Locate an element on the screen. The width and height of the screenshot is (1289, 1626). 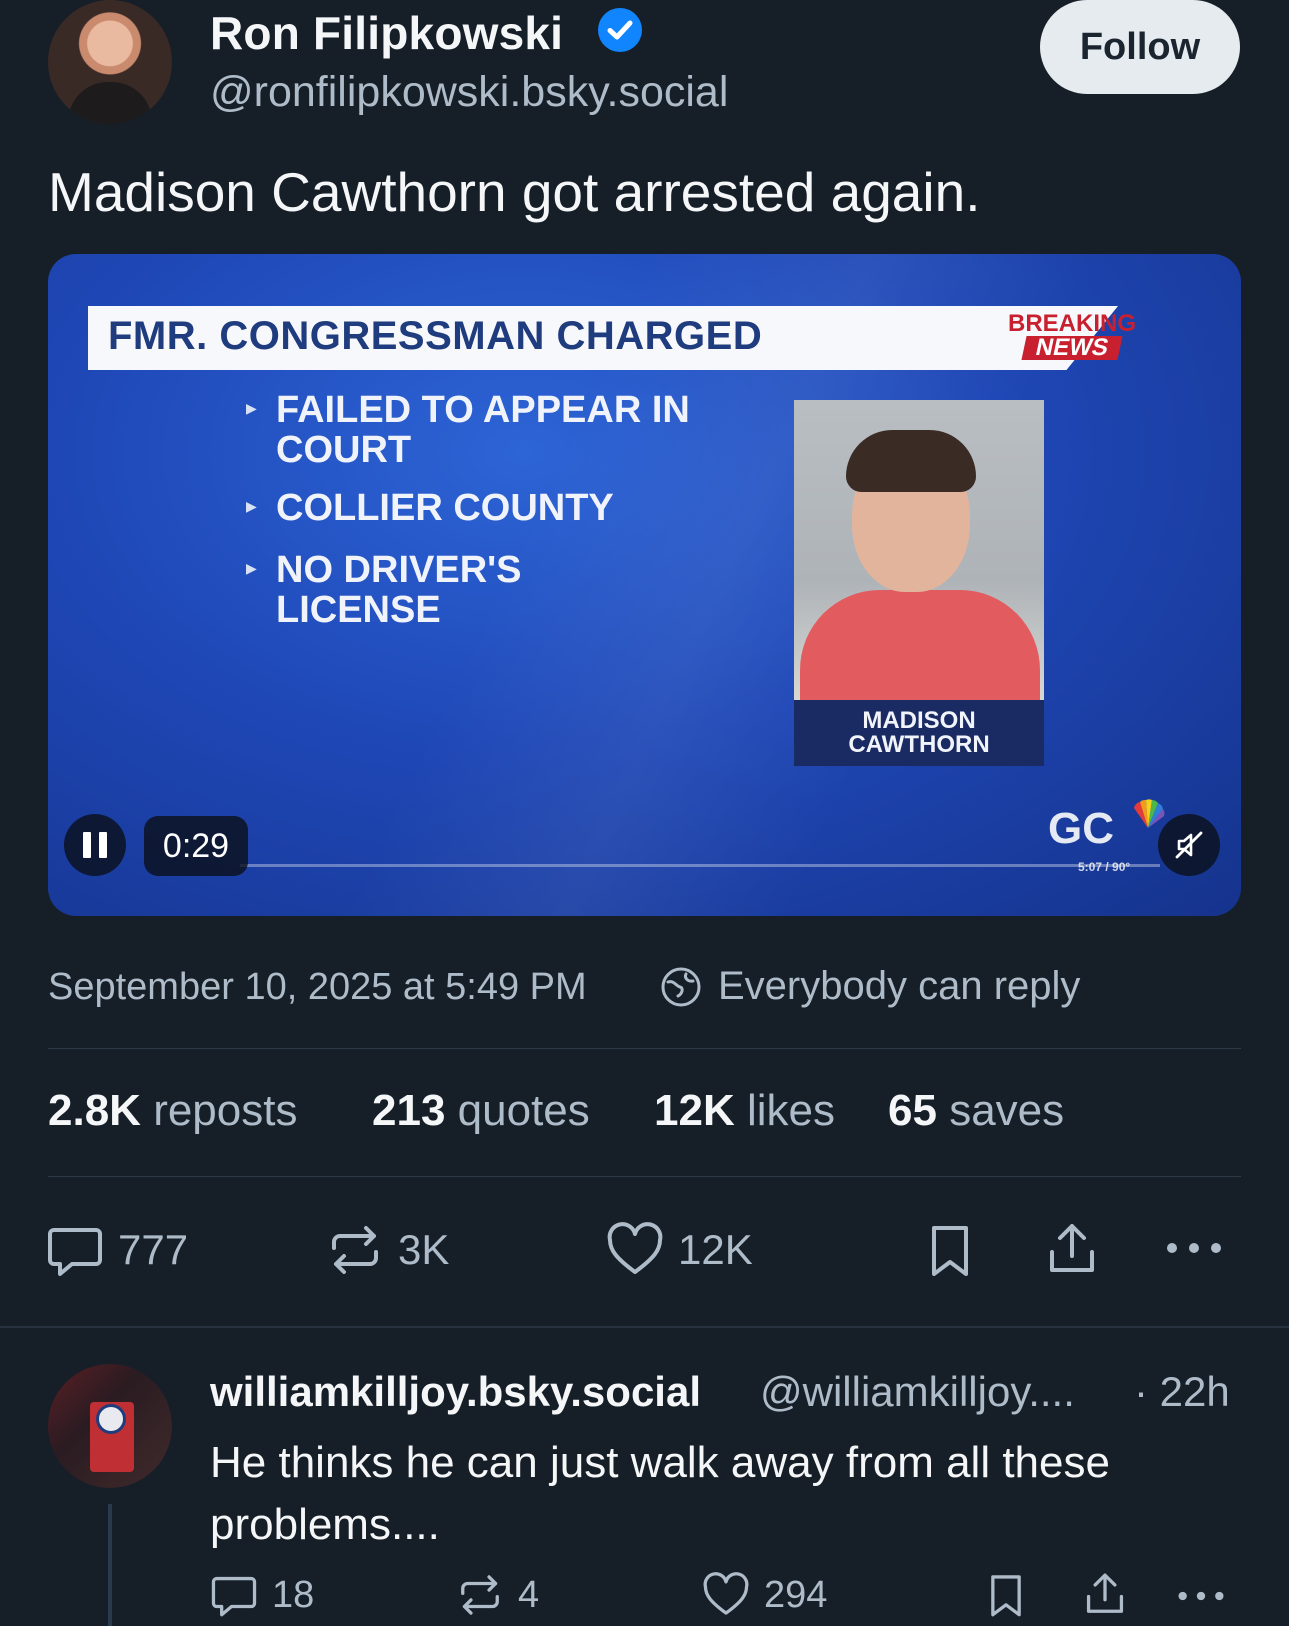
repost-button: 3K is located at coordinates (387, 1250).